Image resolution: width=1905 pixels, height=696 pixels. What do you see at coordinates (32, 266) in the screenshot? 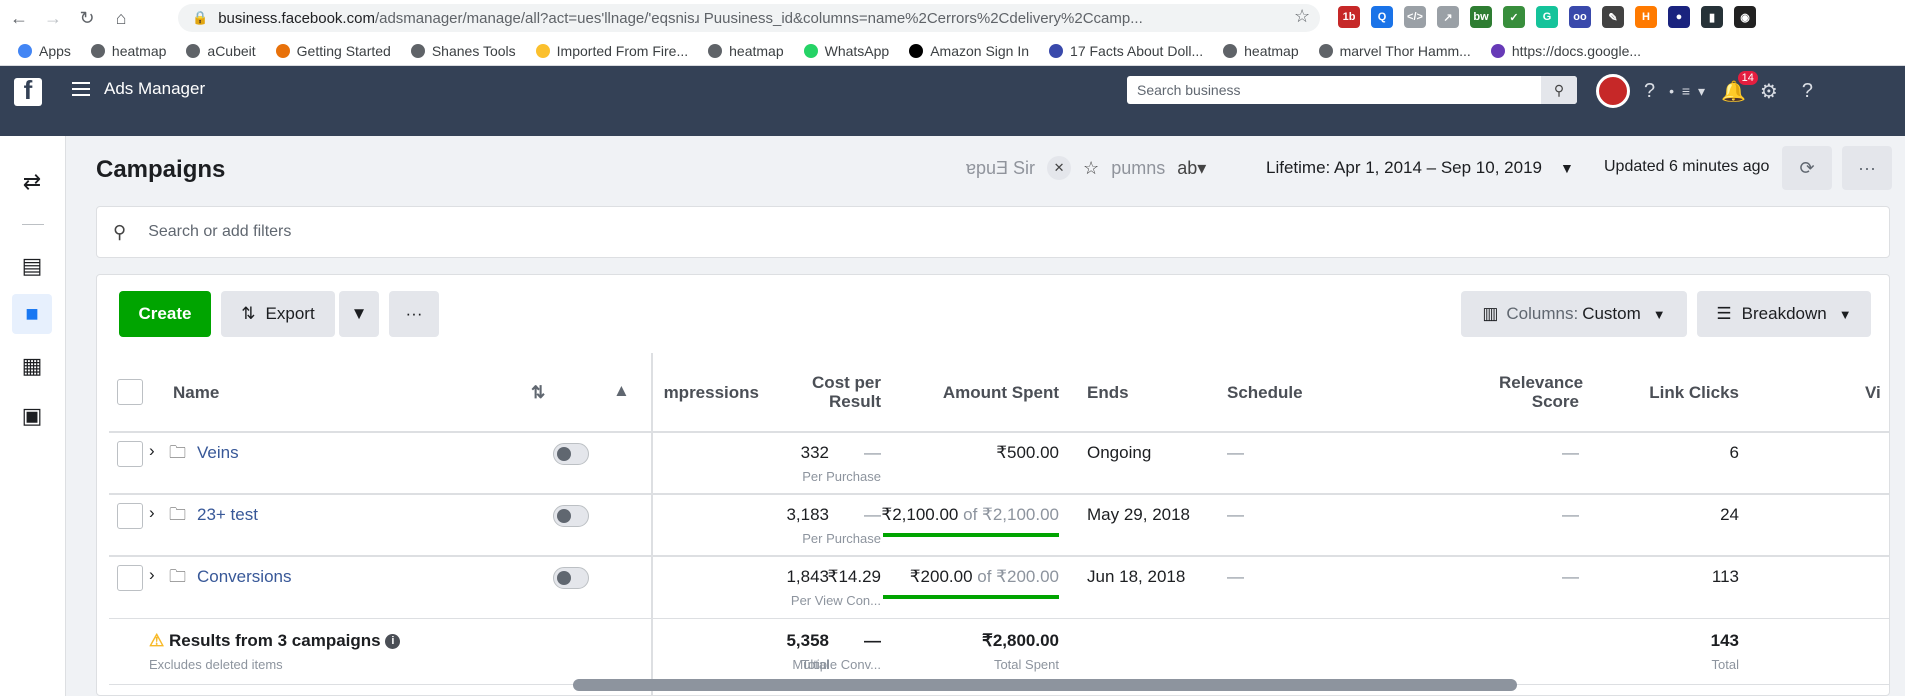
I see `ads-reporting-icon: ▤` at bounding box center [32, 266].